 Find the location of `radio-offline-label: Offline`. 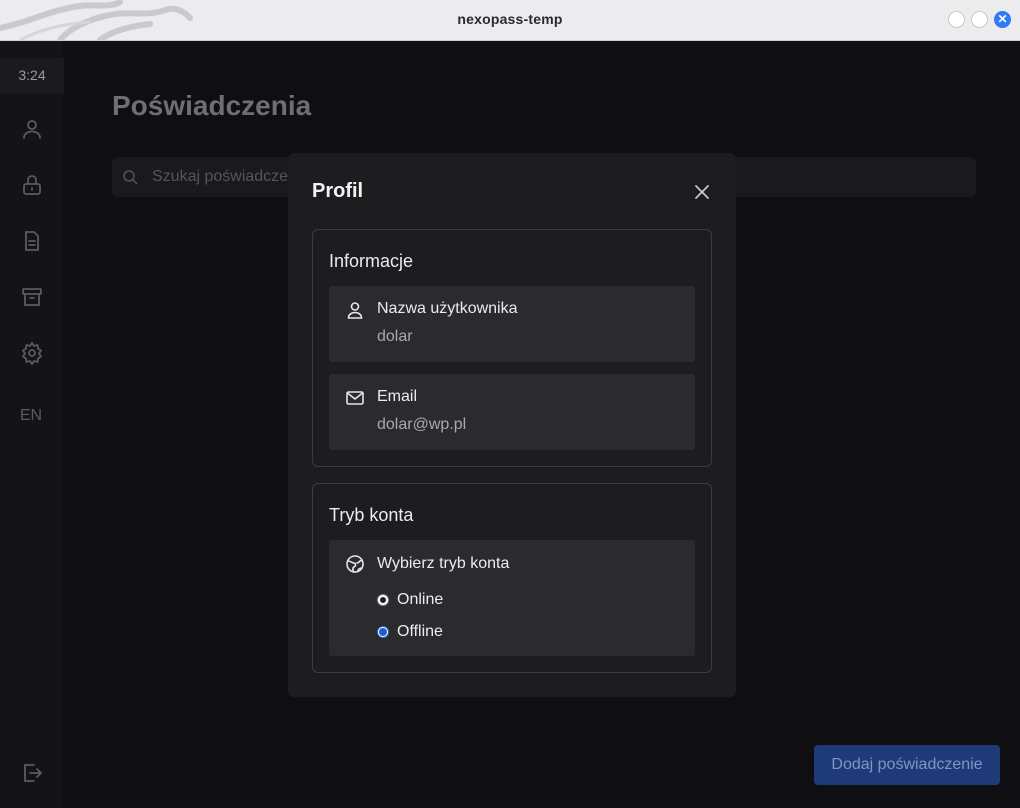

radio-offline-label: Offline is located at coordinates (420, 631).